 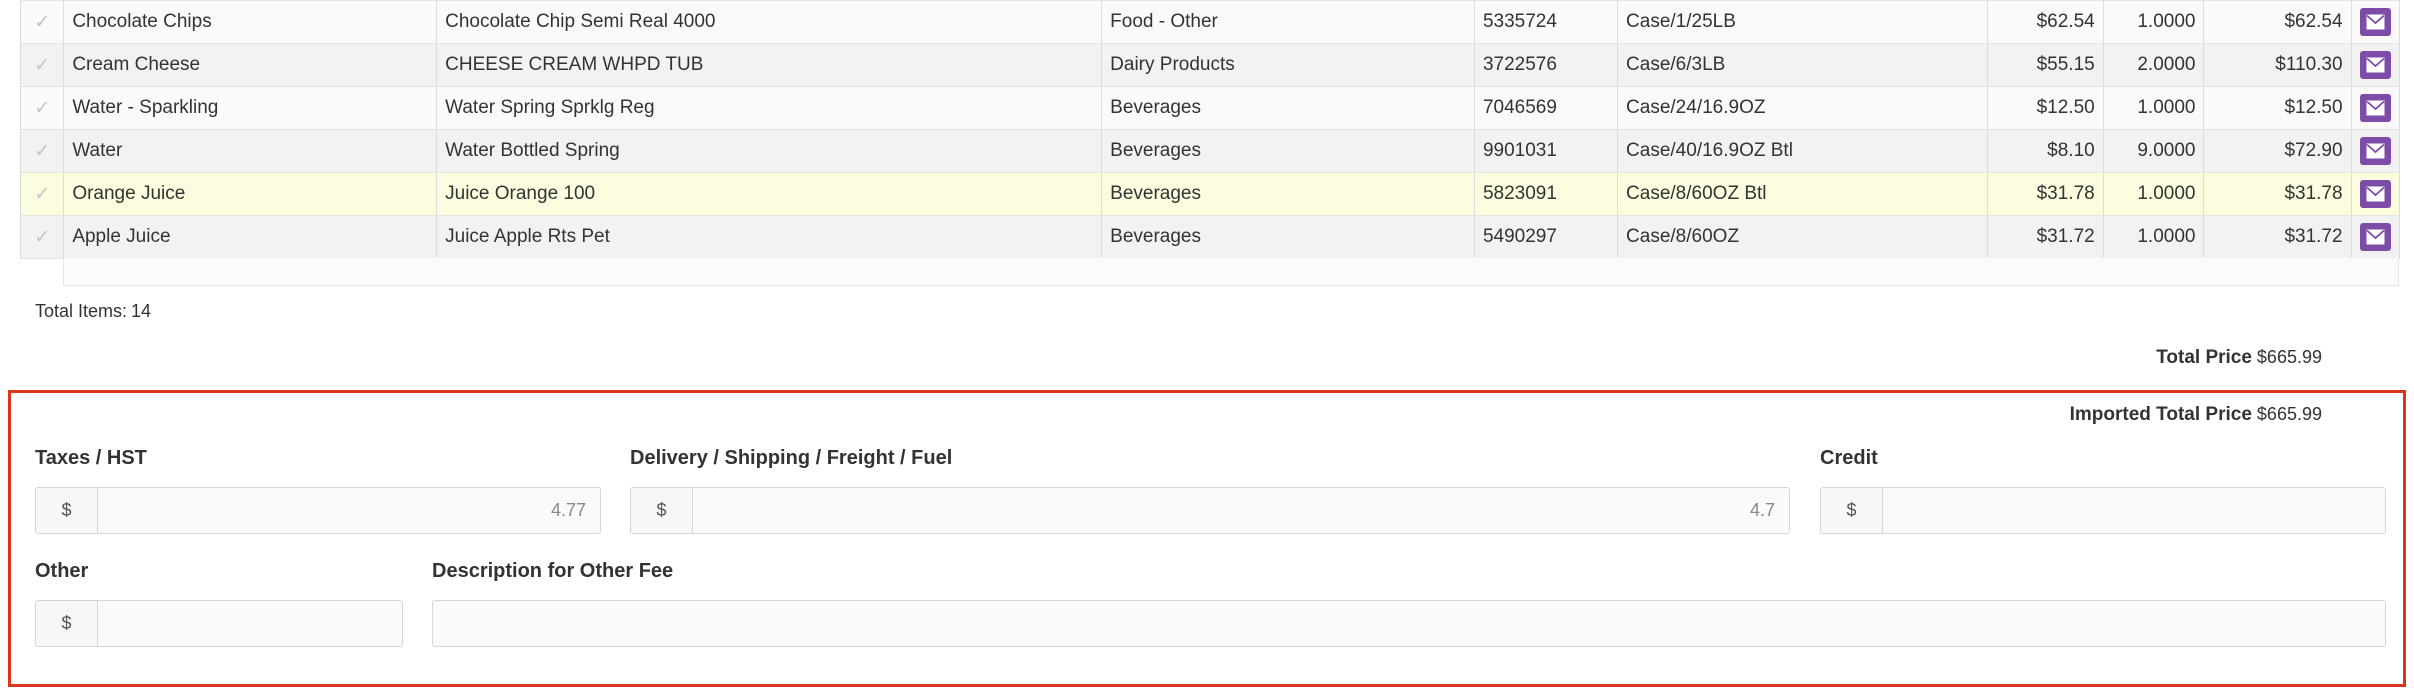 I want to click on item-description-cell: CHEESE CREAM WHPD TUB, so click(x=769, y=65).